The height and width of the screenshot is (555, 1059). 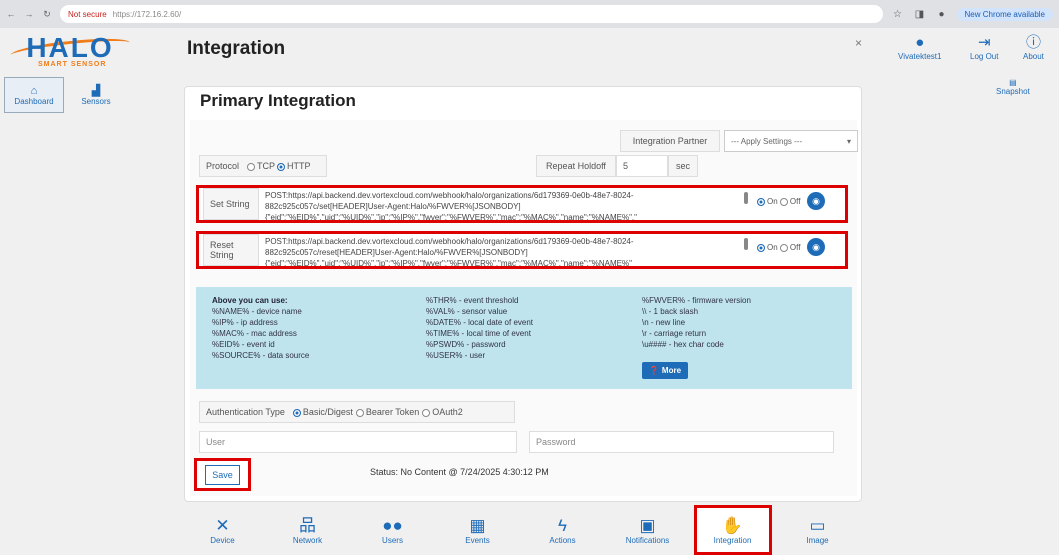 What do you see at coordinates (562, 540) in the screenshot?
I see `nav-actions-label: Actions` at bounding box center [562, 540].